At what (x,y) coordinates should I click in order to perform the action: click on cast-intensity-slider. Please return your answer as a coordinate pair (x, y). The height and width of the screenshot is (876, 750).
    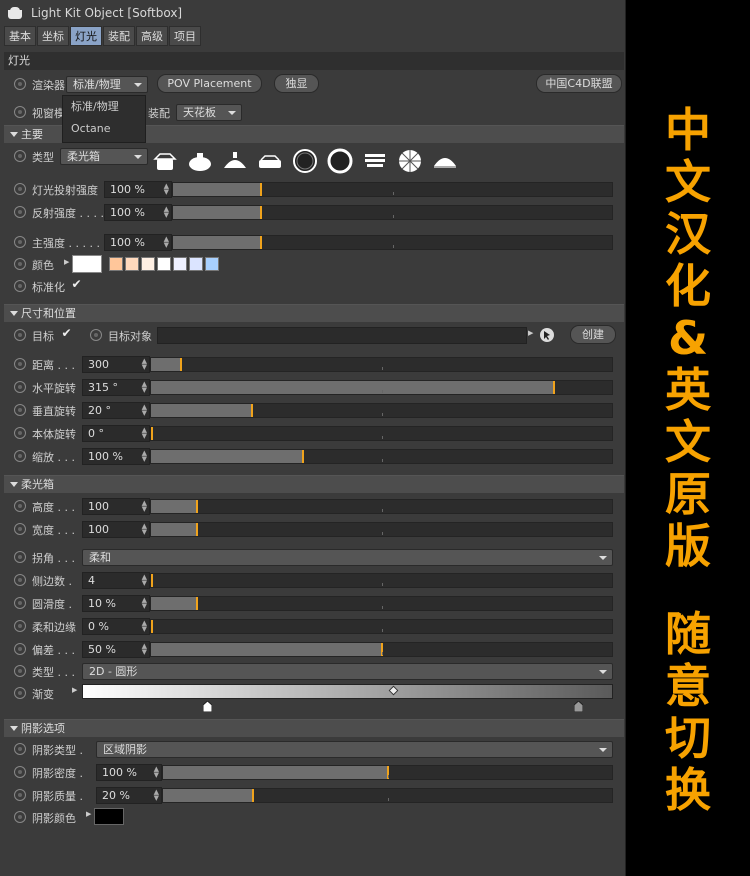
    Looking at the image, I should click on (392, 189).